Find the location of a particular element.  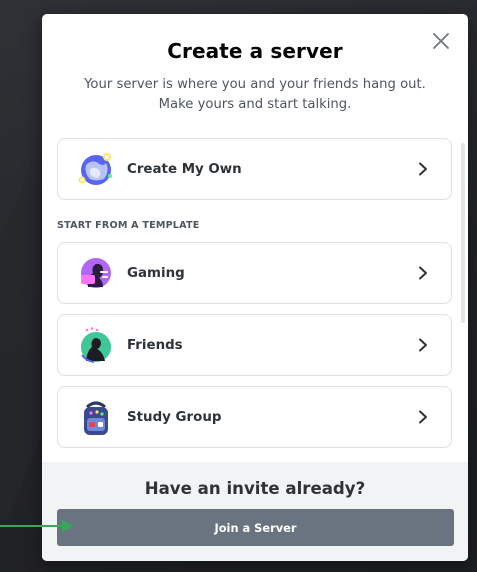

template-label-friends: Friends is located at coordinates (155, 345).